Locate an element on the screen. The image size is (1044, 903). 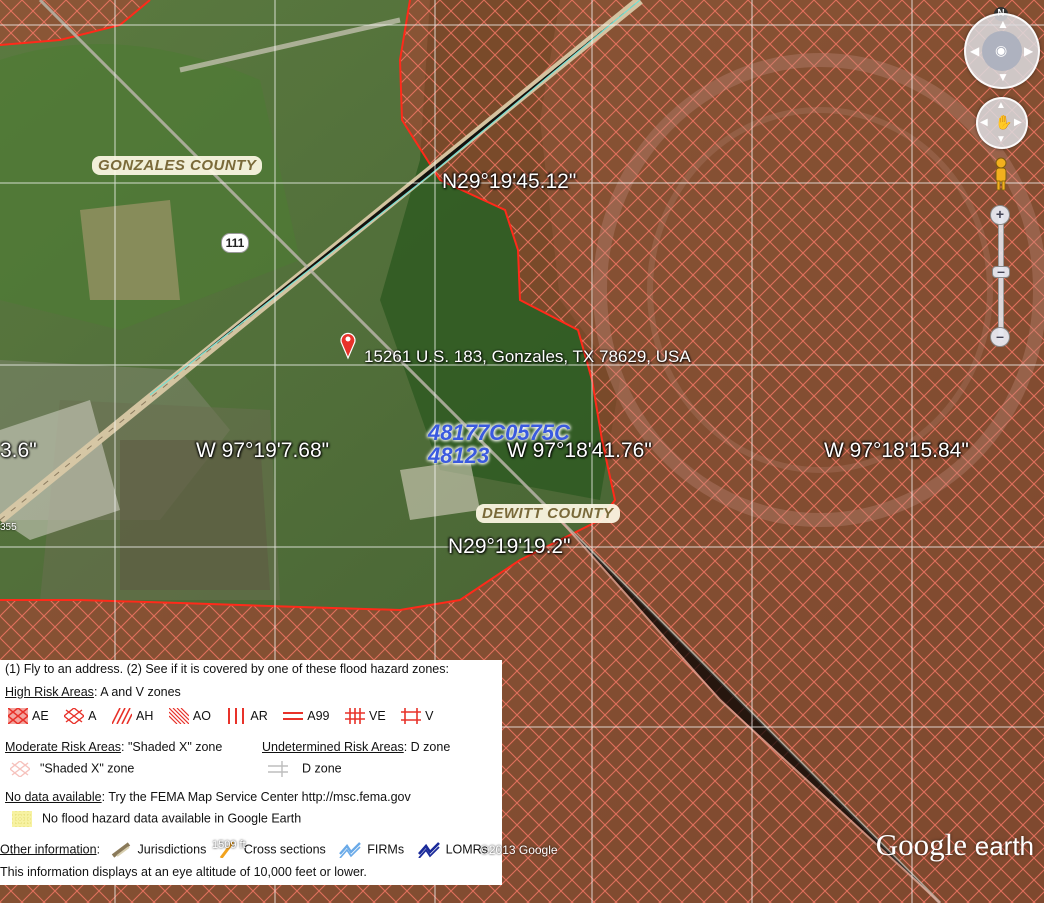
zone-a: A is located at coordinates (80, 716).